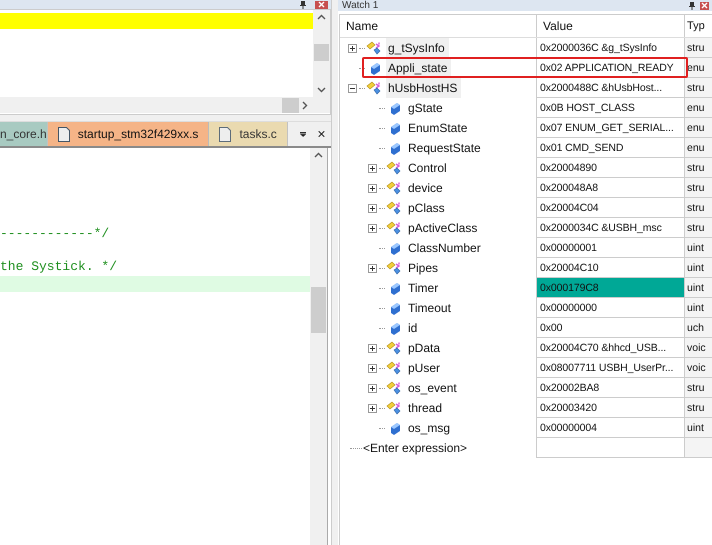 This screenshot has width=712, height=545. I want to click on horizontal-scrollbar, so click(165, 105).